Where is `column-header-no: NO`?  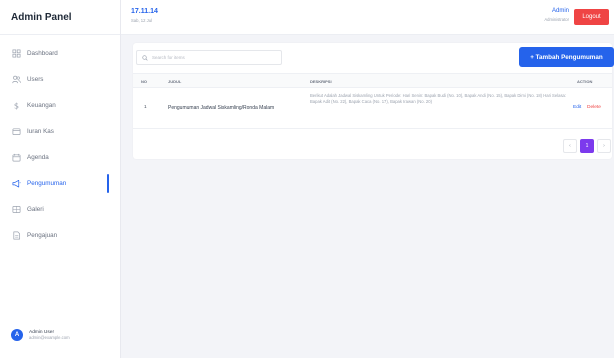 column-header-no: NO is located at coordinates (144, 81).